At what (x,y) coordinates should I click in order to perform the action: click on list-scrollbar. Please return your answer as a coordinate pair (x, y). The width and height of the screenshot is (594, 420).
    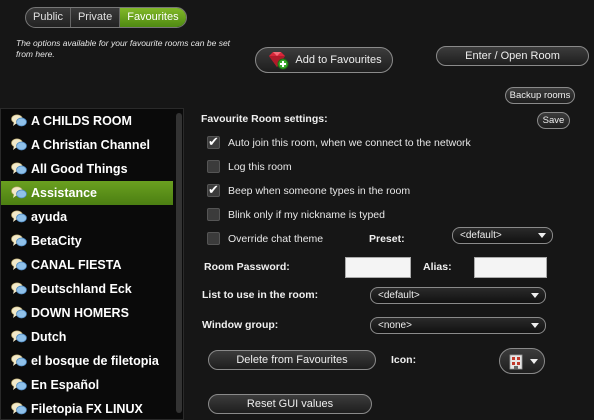
    Looking at the image, I should click on (179, 263).